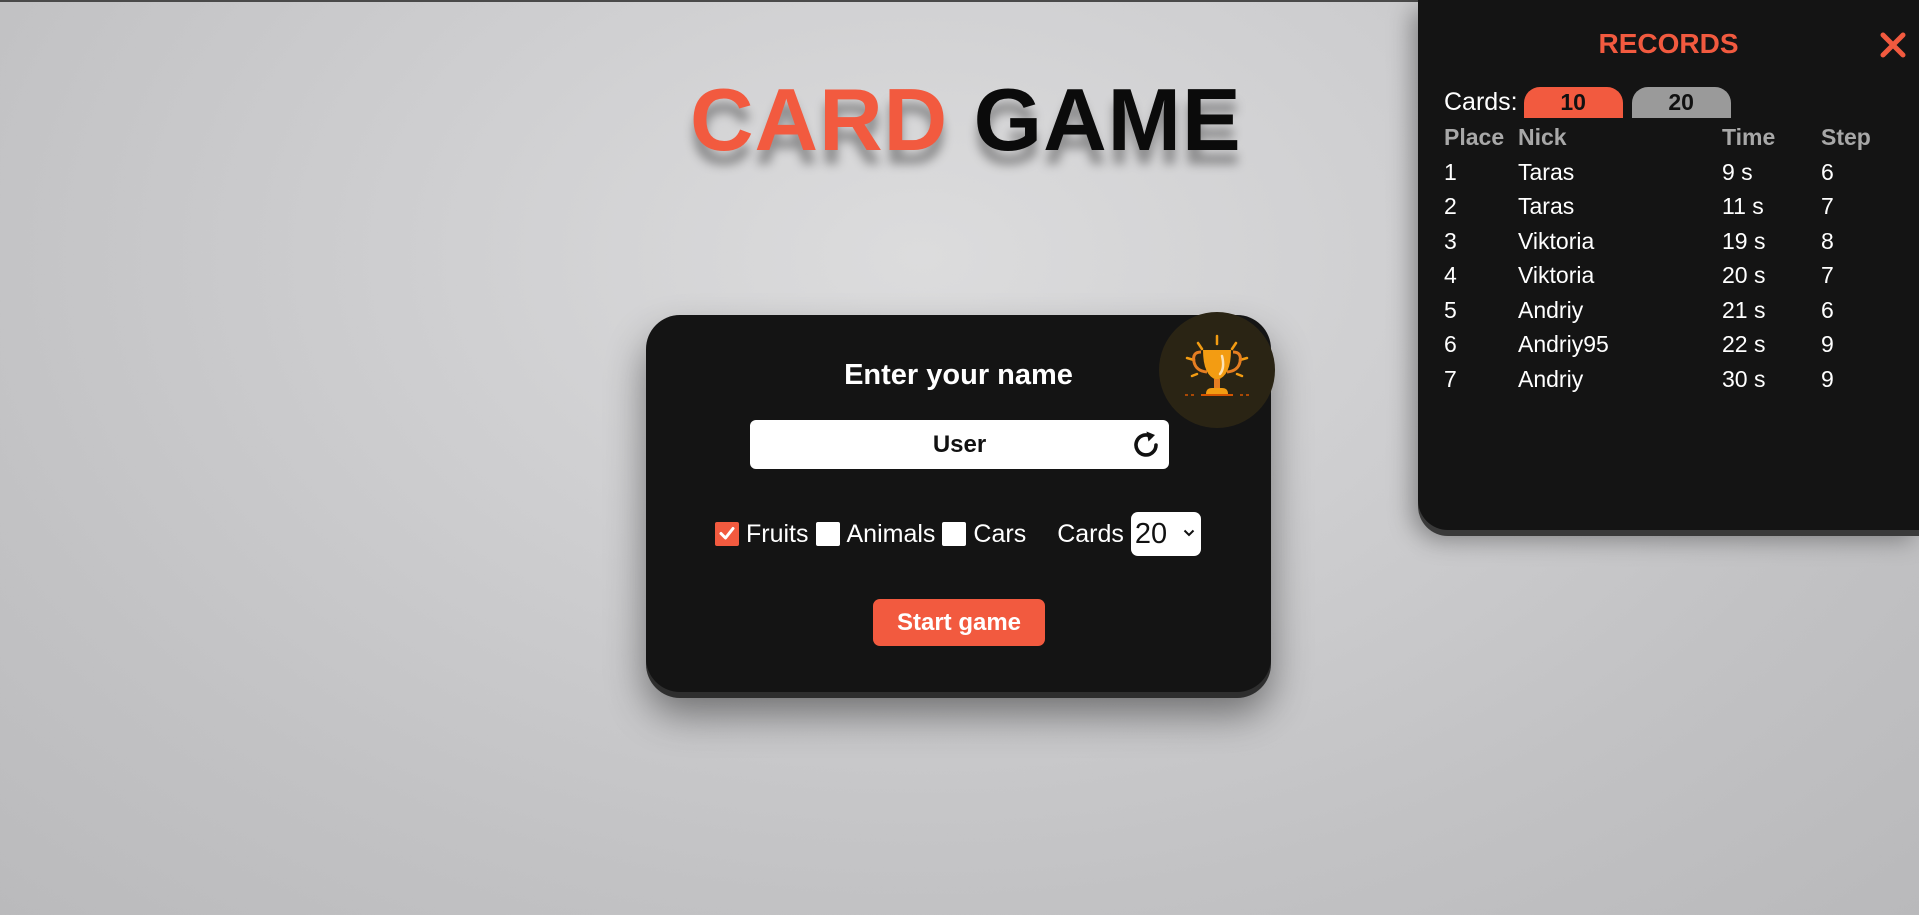 Image resolution: width=1919 pixels, height=915 pixels. What do you see at coordinates (1744, 344) in the screenshot?
I see `row-time: 22 s` at bounding box center [1744, 344].